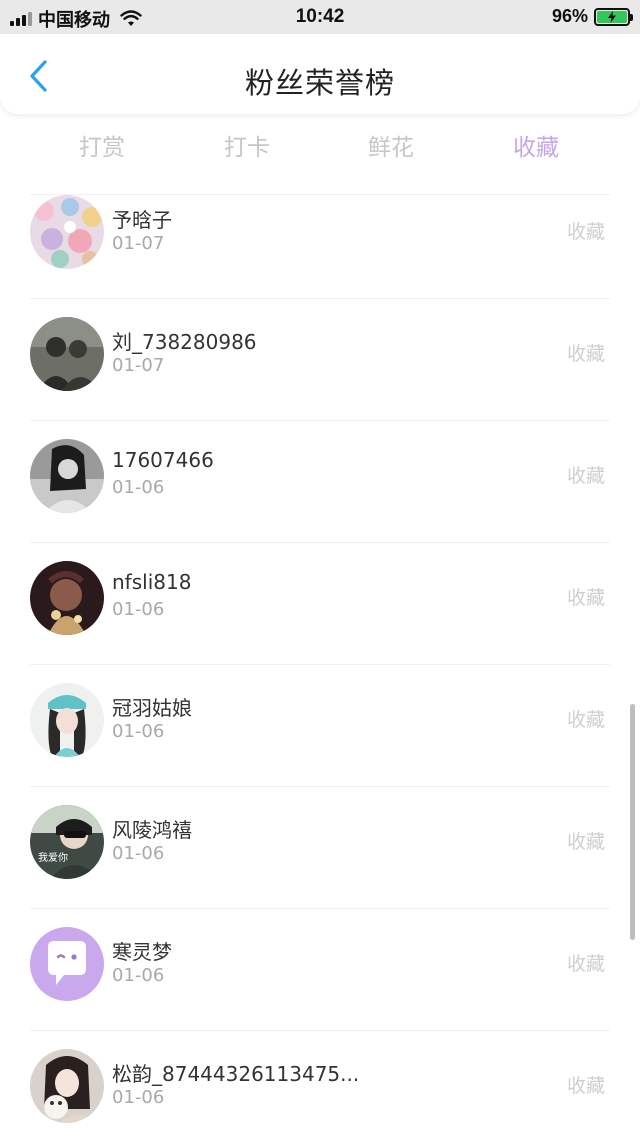 The width and height of the screenshot is (640, 1138). I want to click on list-item: 刘_738280986 01-07 收藏, so click(320, 359).